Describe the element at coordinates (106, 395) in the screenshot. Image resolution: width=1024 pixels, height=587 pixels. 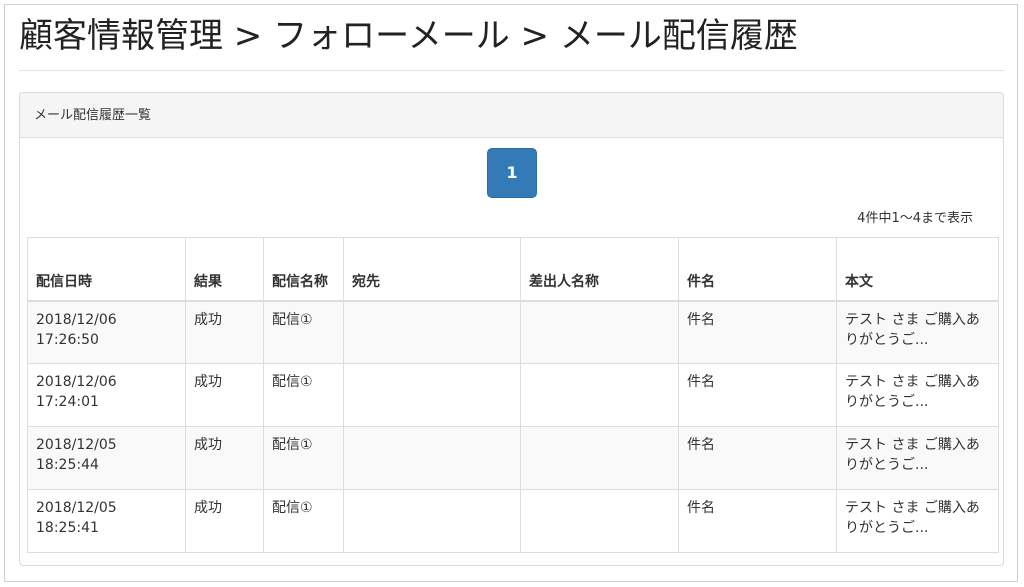
I see `cell-date: 2018/12/06 17:24:01` at that location.